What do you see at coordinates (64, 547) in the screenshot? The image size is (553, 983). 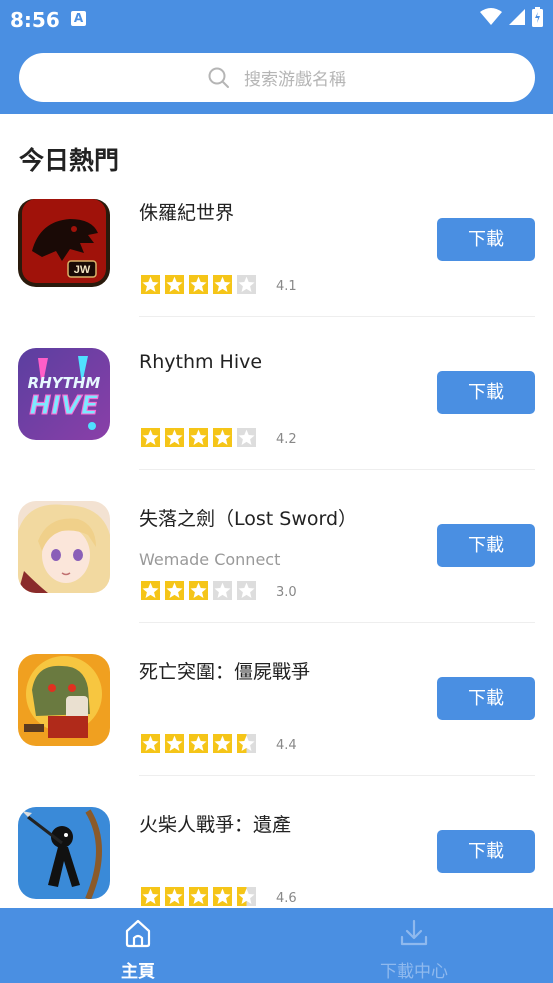 I see `anime-girl-icon` at bounding box center [64, 547].